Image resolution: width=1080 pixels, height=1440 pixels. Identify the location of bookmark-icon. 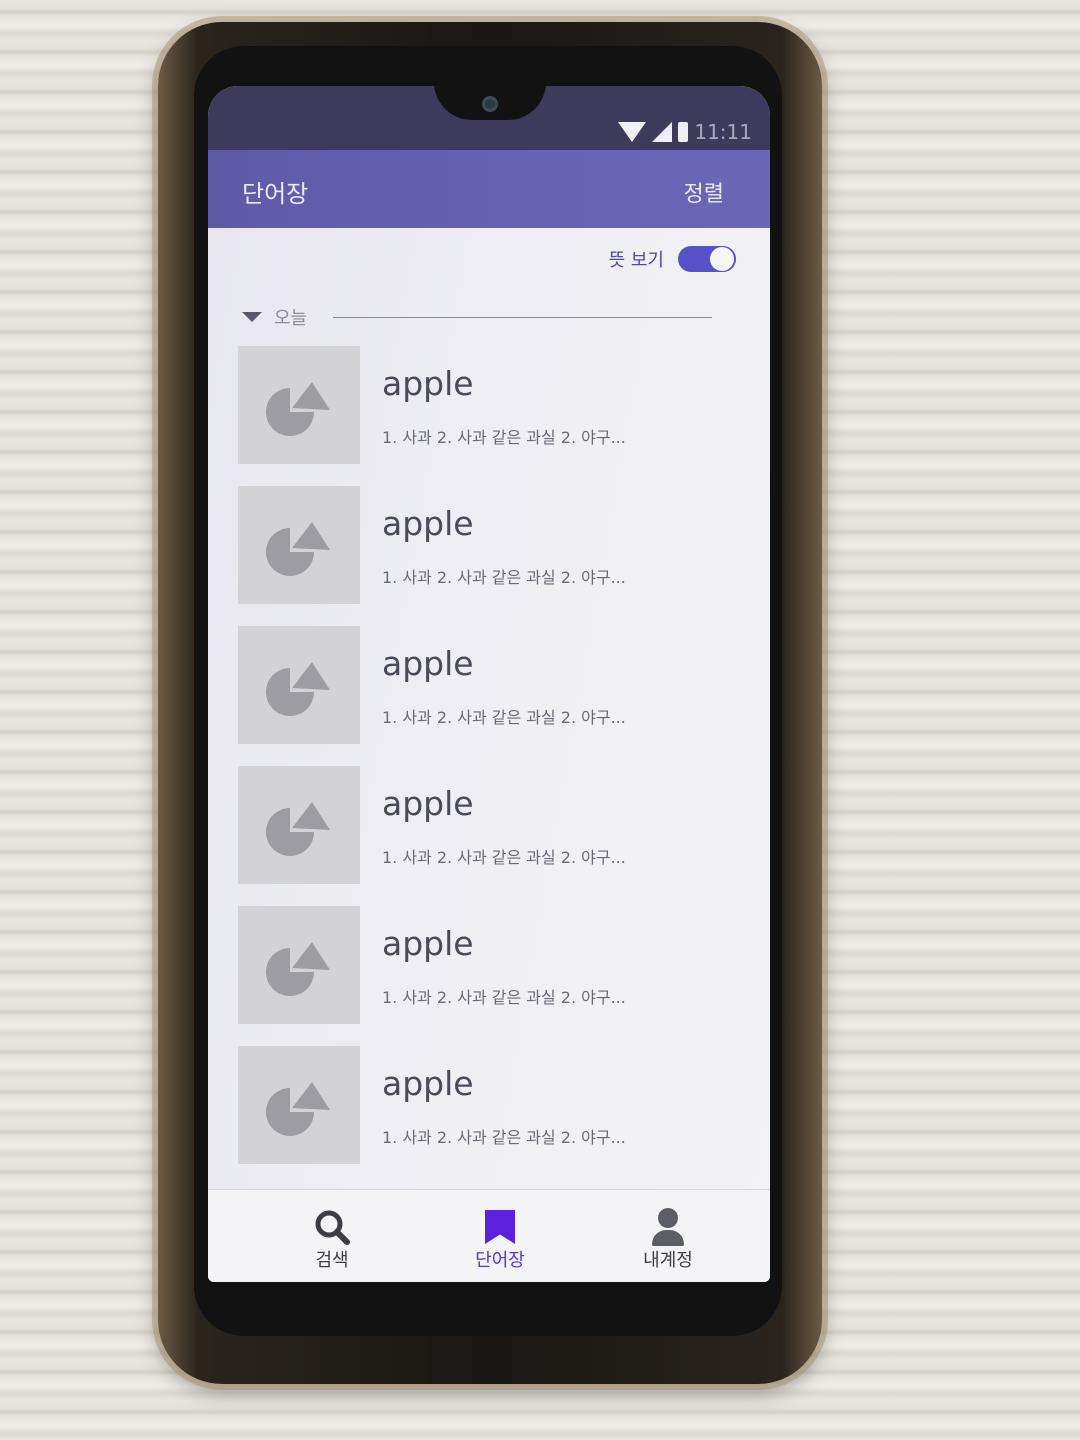
(500, 1227).